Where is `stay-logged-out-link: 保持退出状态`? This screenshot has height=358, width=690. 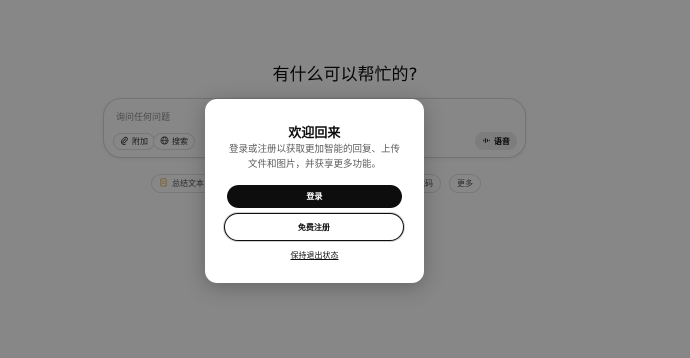 stay-logged-out-link: 保持退出状态 is located at coordinates (314, 255).